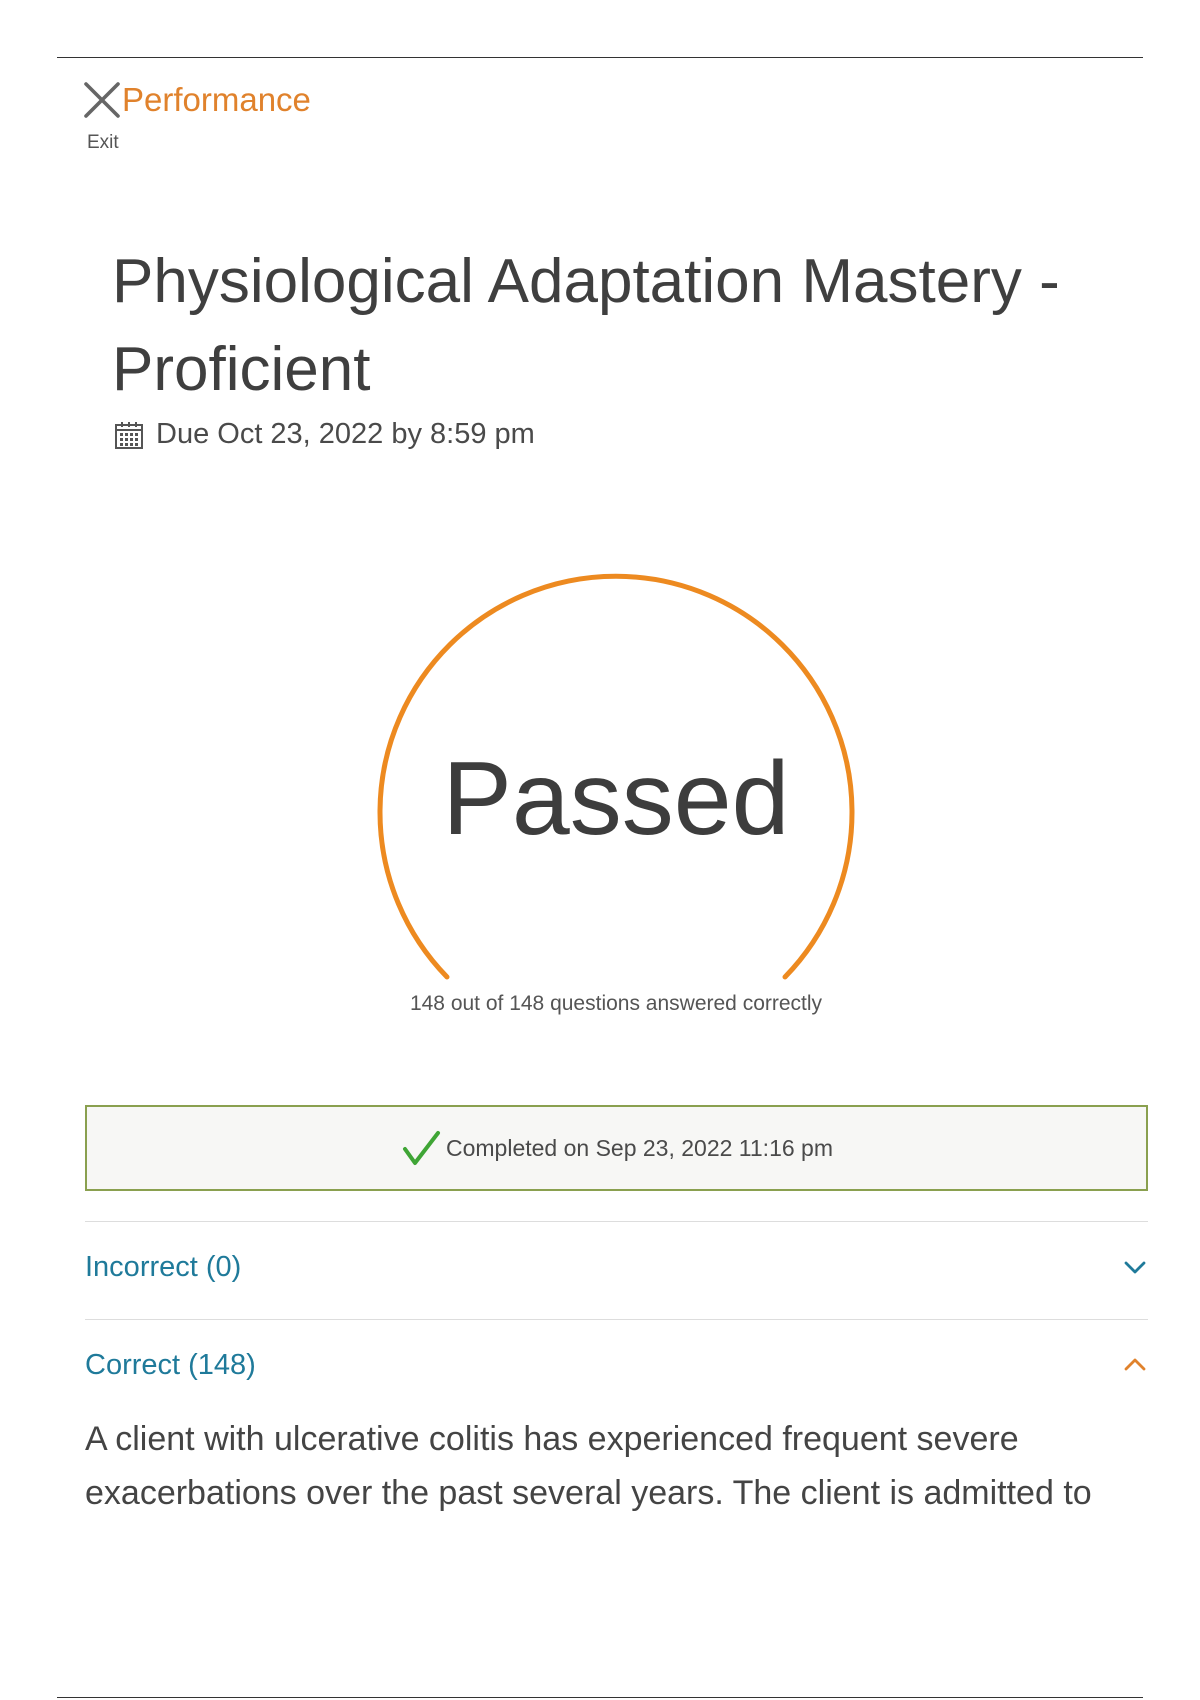 This screenshot has height=1700, width=1200. What do you see at coordinates (102, 100) in the screenshot?
I see `close-icon` at bounding box center [102, 100].